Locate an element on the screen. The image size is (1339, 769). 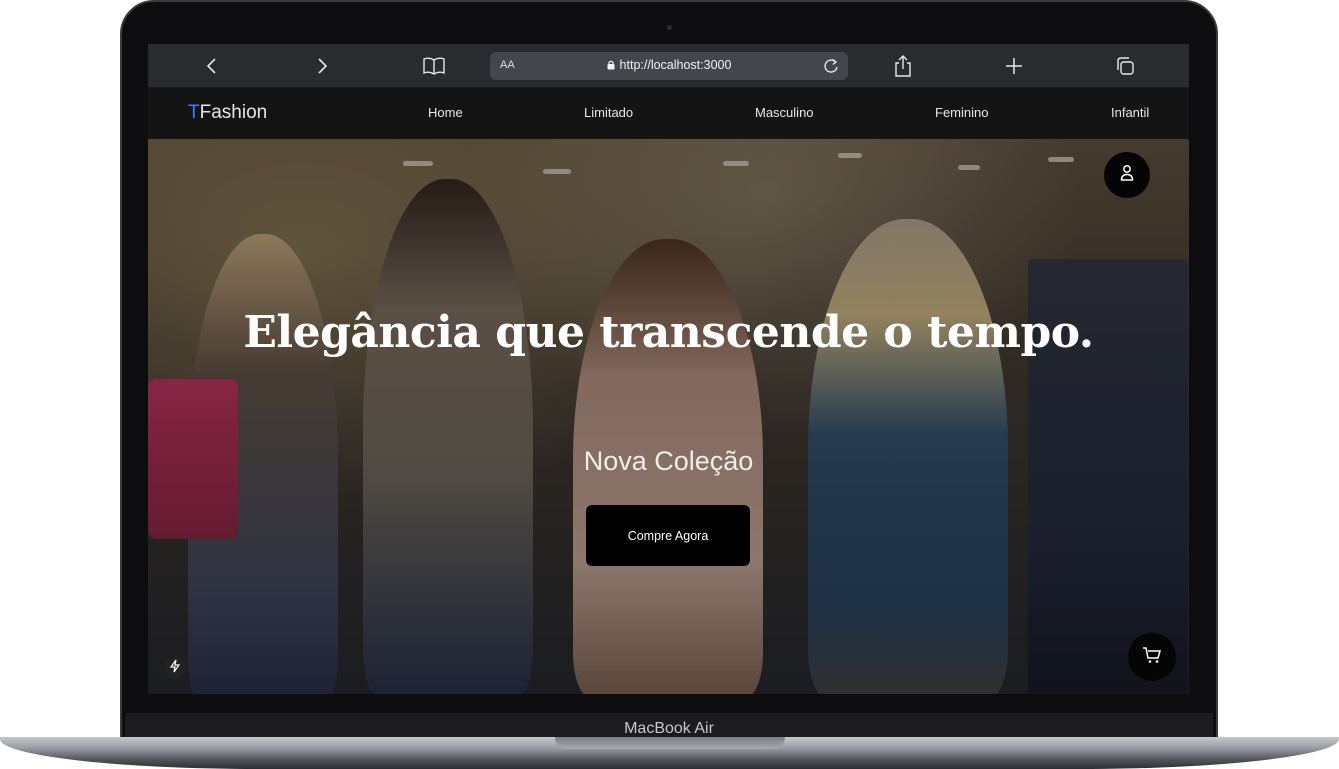
lock-icon is located at coordinates (611, 64).